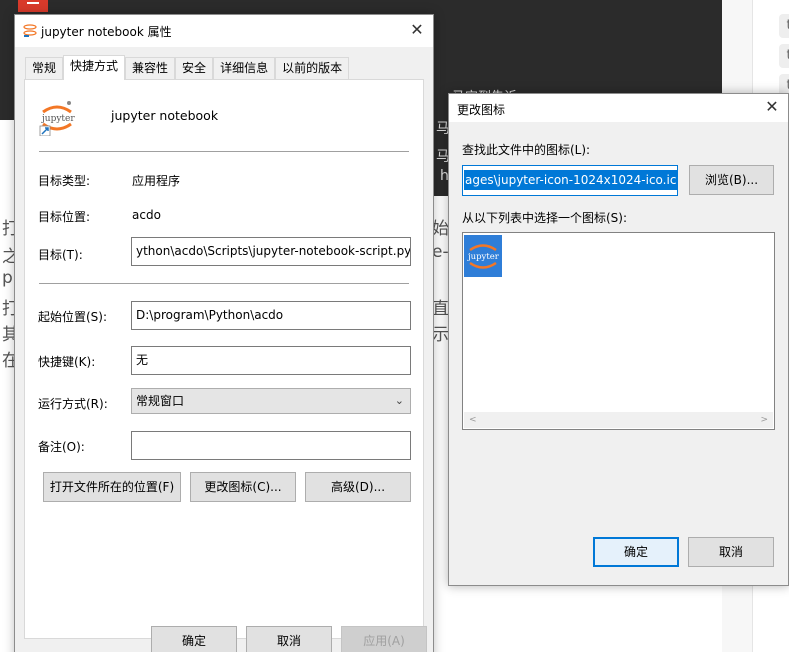 The image size is (789, 652). What do you see at coordinates (156, 181) in the screenshot?
I see `target-type-value: 应用程序` at bounding box center [156, 181].